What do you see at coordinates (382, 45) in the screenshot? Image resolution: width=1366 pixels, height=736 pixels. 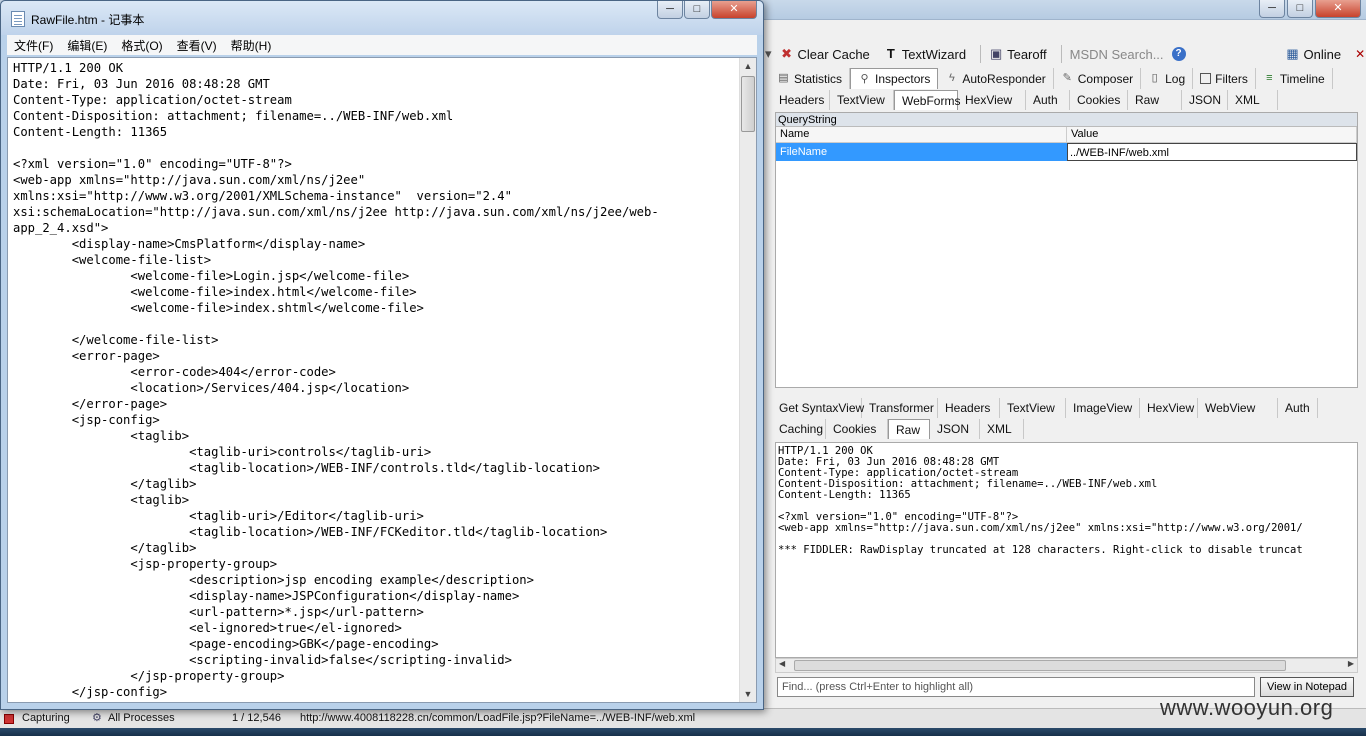 I see `notepad-menubar: 文件(F) 编辑(E) 格式(O) 查看(V) 帮助(H)` at bounding box center [382, 45].